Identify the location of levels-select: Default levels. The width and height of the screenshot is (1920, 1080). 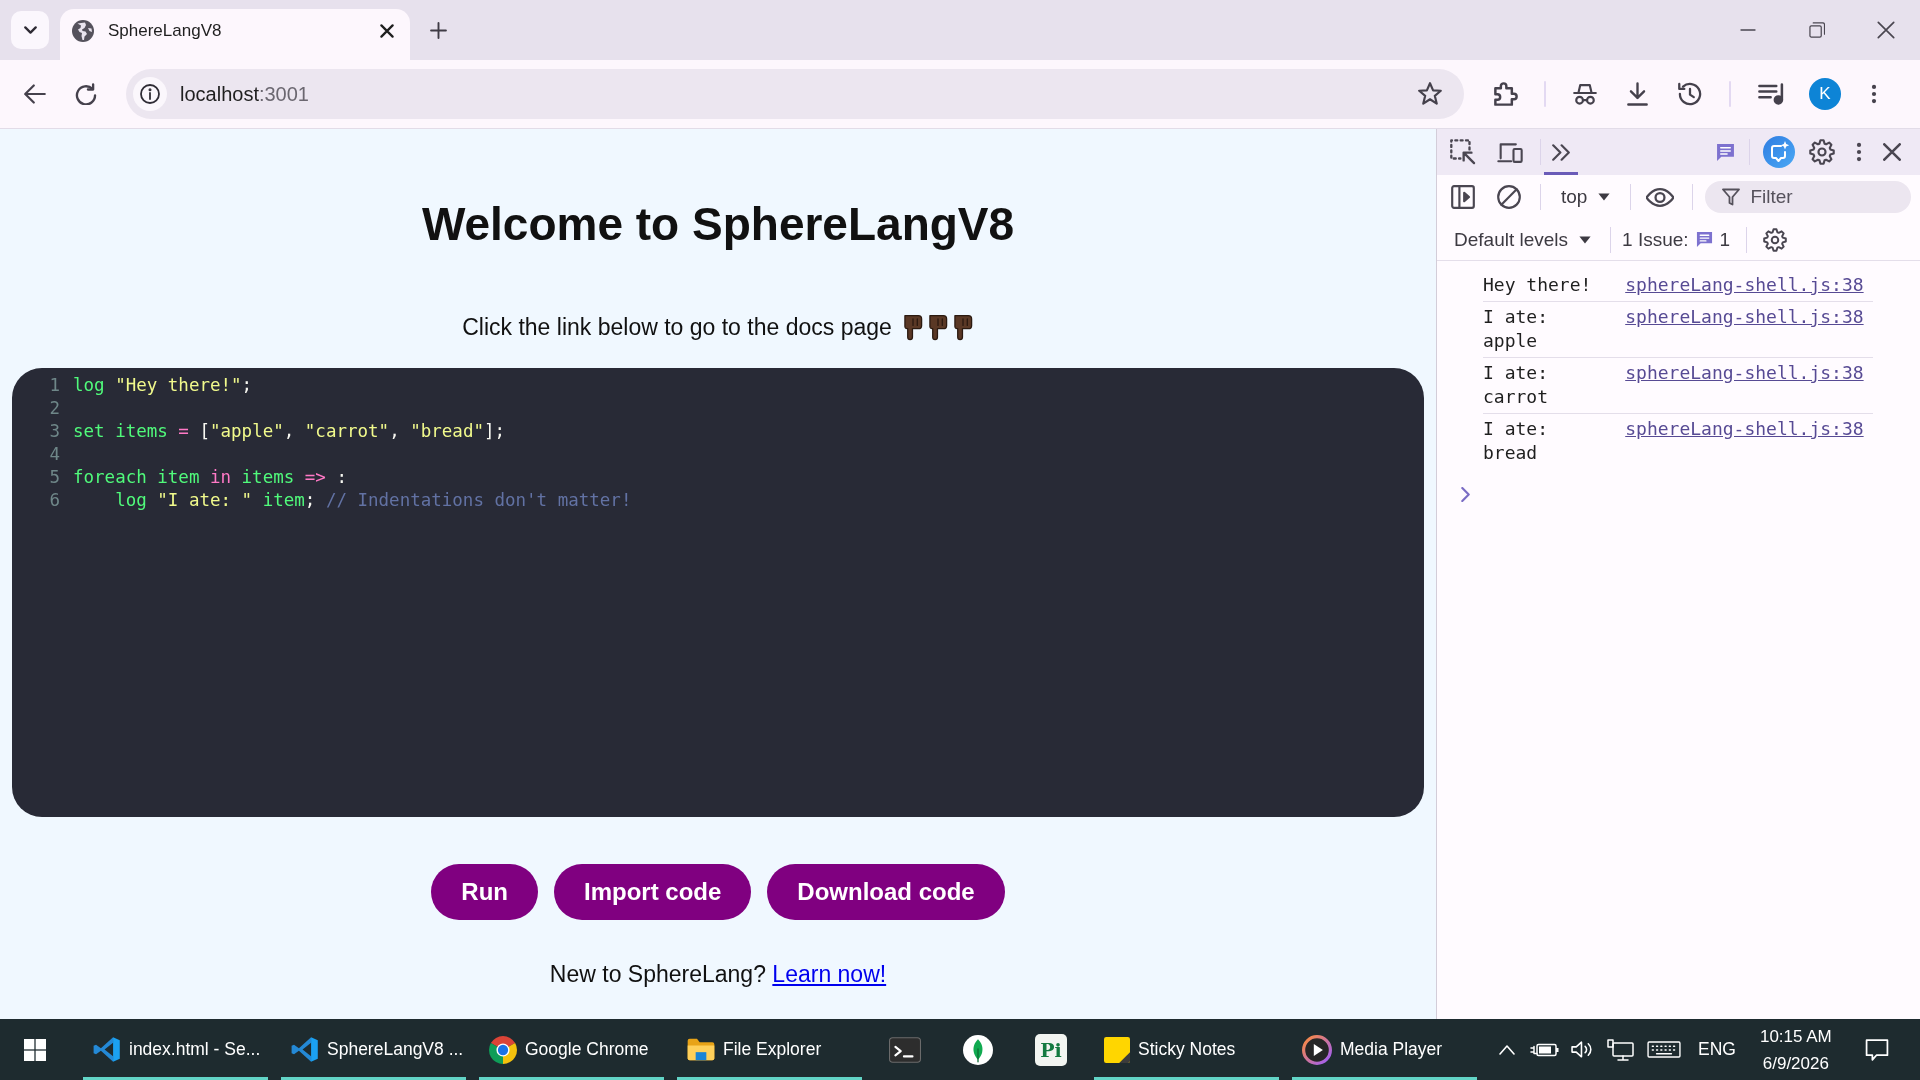
(1523, 239).